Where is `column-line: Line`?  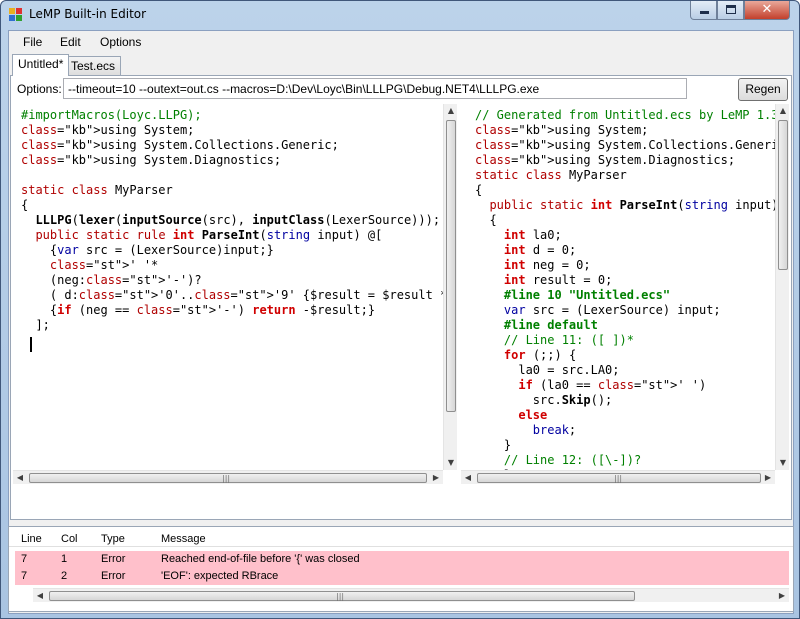
column-line: Line is located at coordinates (31, 539).